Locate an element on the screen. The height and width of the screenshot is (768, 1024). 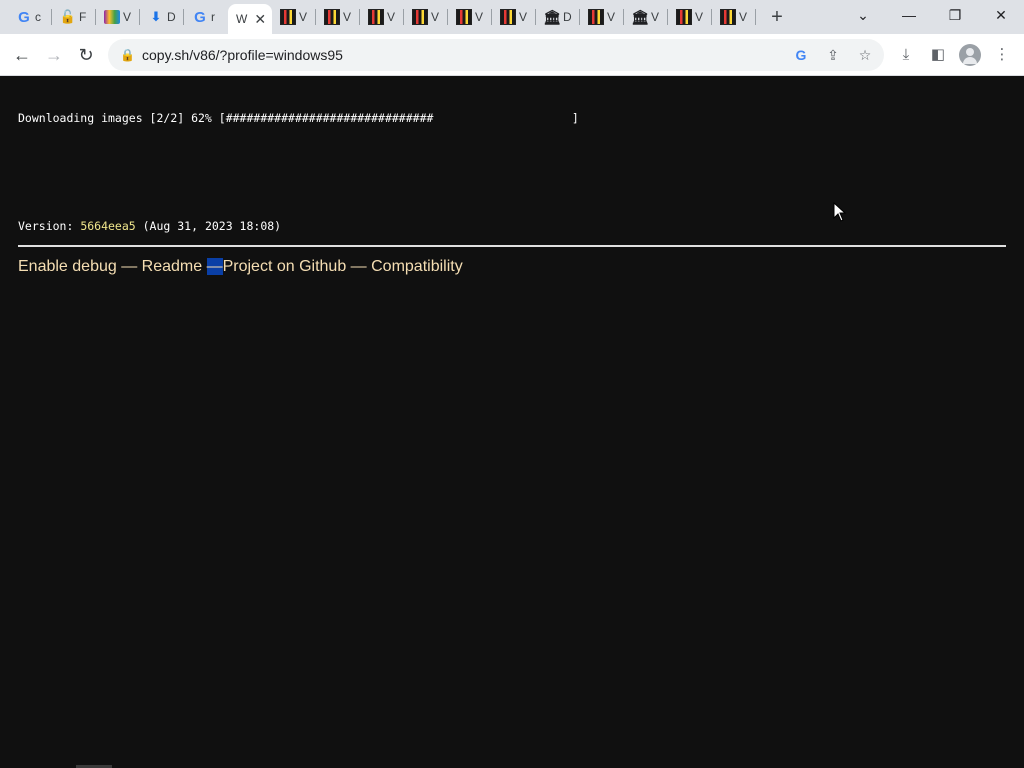
bookmark-star-icon: ☆ is located at coordinates (865, 55).